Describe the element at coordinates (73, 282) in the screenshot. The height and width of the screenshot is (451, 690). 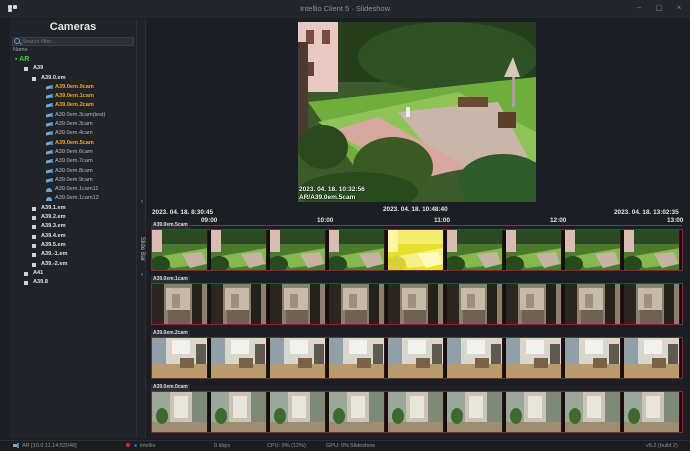
I see `tree-group-item: A39.8` at that location.